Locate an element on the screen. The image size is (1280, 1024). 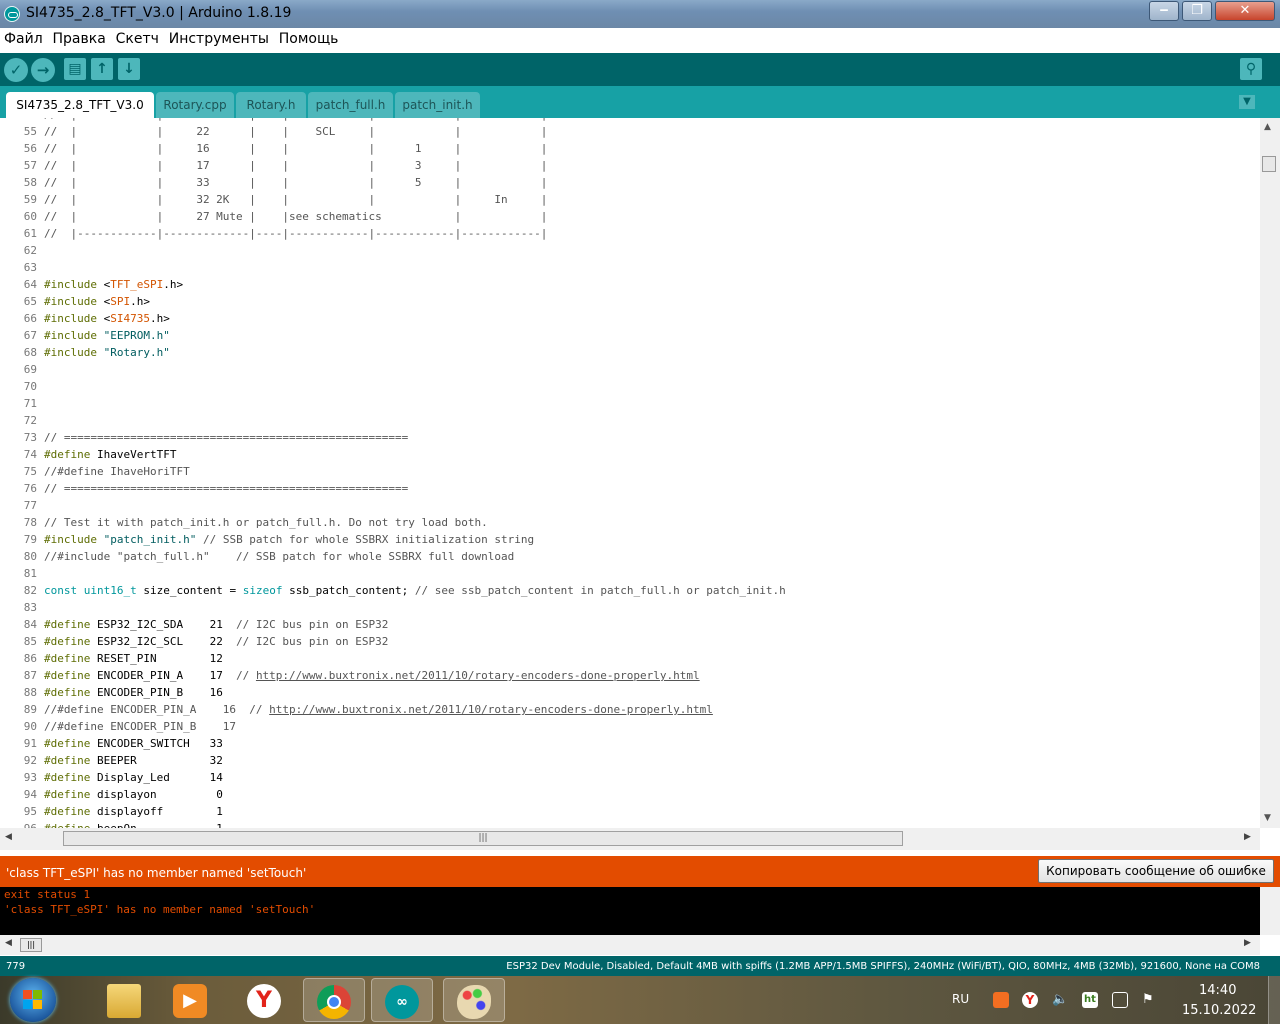
tray-yandex-icon: Y is located at coordinates (1030, 1000).